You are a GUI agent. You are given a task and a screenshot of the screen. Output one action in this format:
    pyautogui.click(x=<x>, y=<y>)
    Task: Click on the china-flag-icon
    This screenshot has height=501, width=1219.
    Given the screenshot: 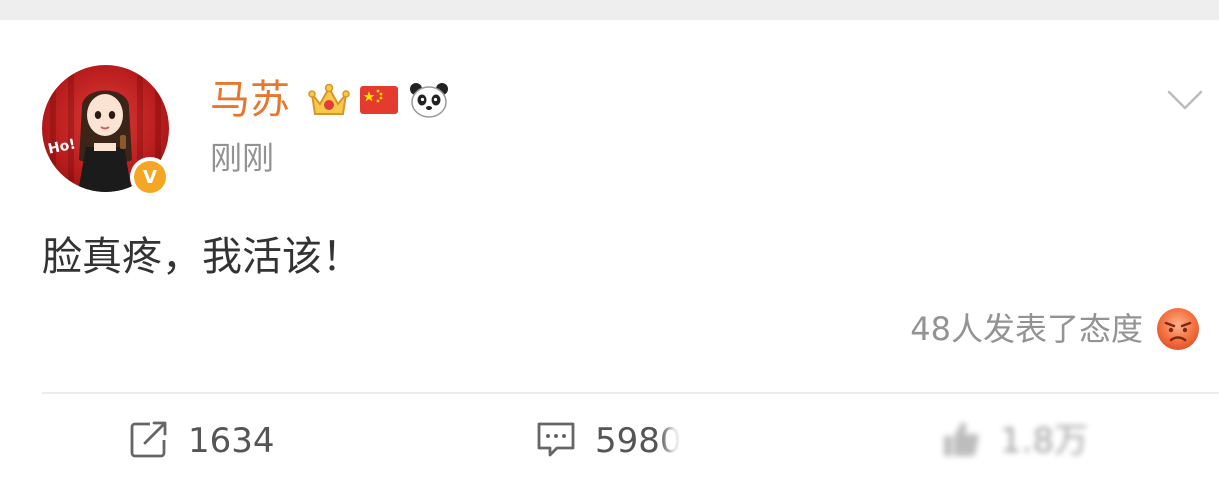 What is the action you would take?
    pyautogui.click(x=379, y=100)
    